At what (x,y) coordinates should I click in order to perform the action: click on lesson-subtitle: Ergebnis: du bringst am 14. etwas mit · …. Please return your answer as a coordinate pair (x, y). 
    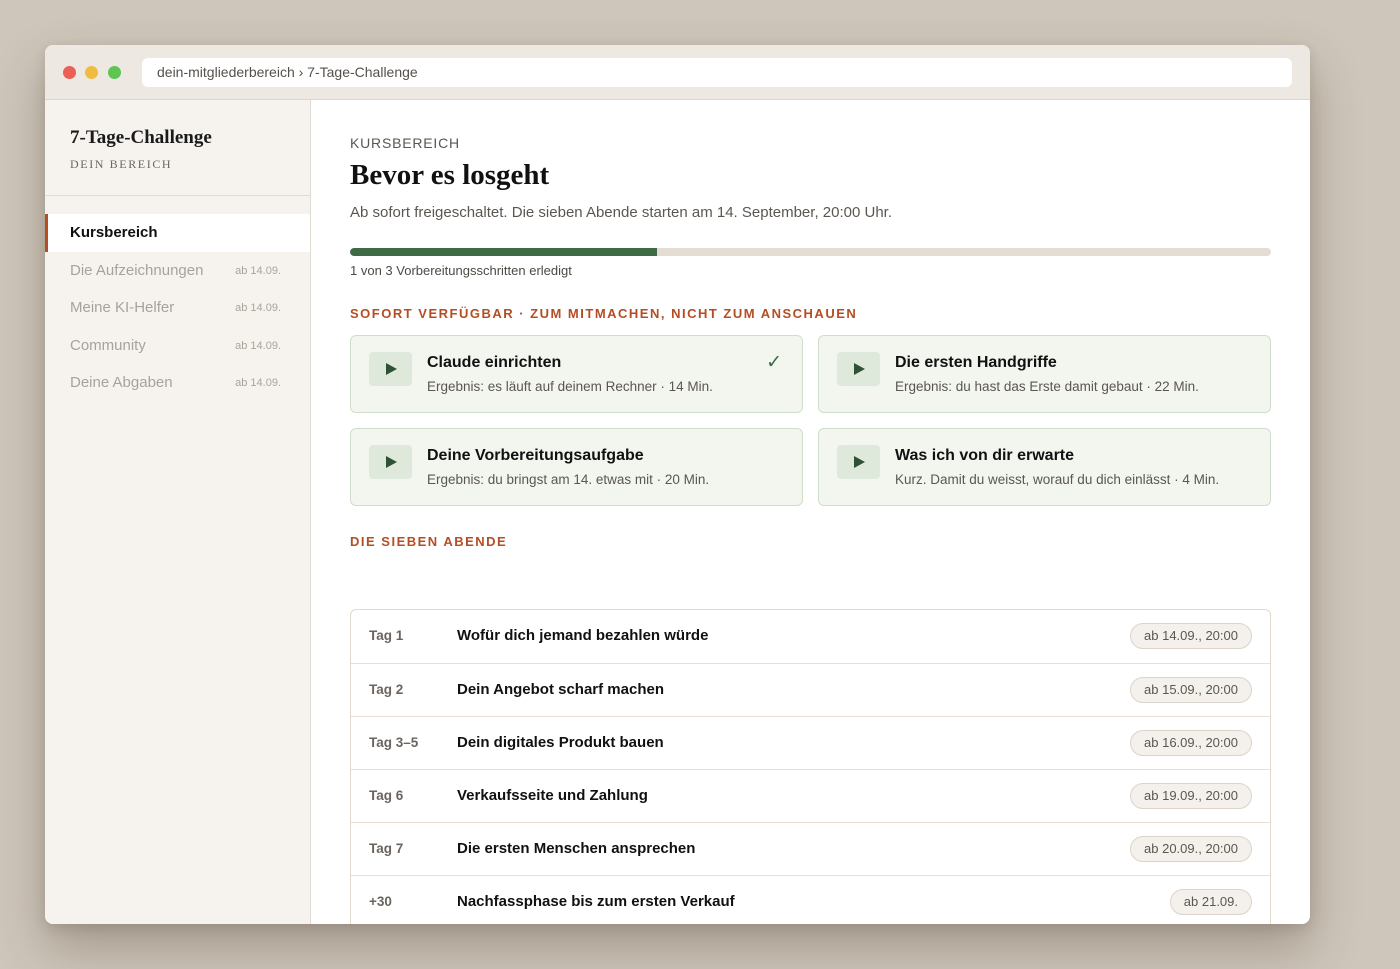
    Looking at the image, I should click on (568, 479).